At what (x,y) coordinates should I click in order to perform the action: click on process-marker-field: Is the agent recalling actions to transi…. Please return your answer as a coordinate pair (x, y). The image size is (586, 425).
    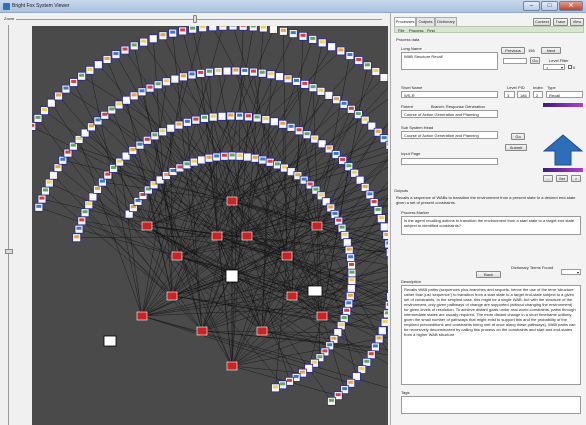
    Looking at the image, I should click on (491, 225).